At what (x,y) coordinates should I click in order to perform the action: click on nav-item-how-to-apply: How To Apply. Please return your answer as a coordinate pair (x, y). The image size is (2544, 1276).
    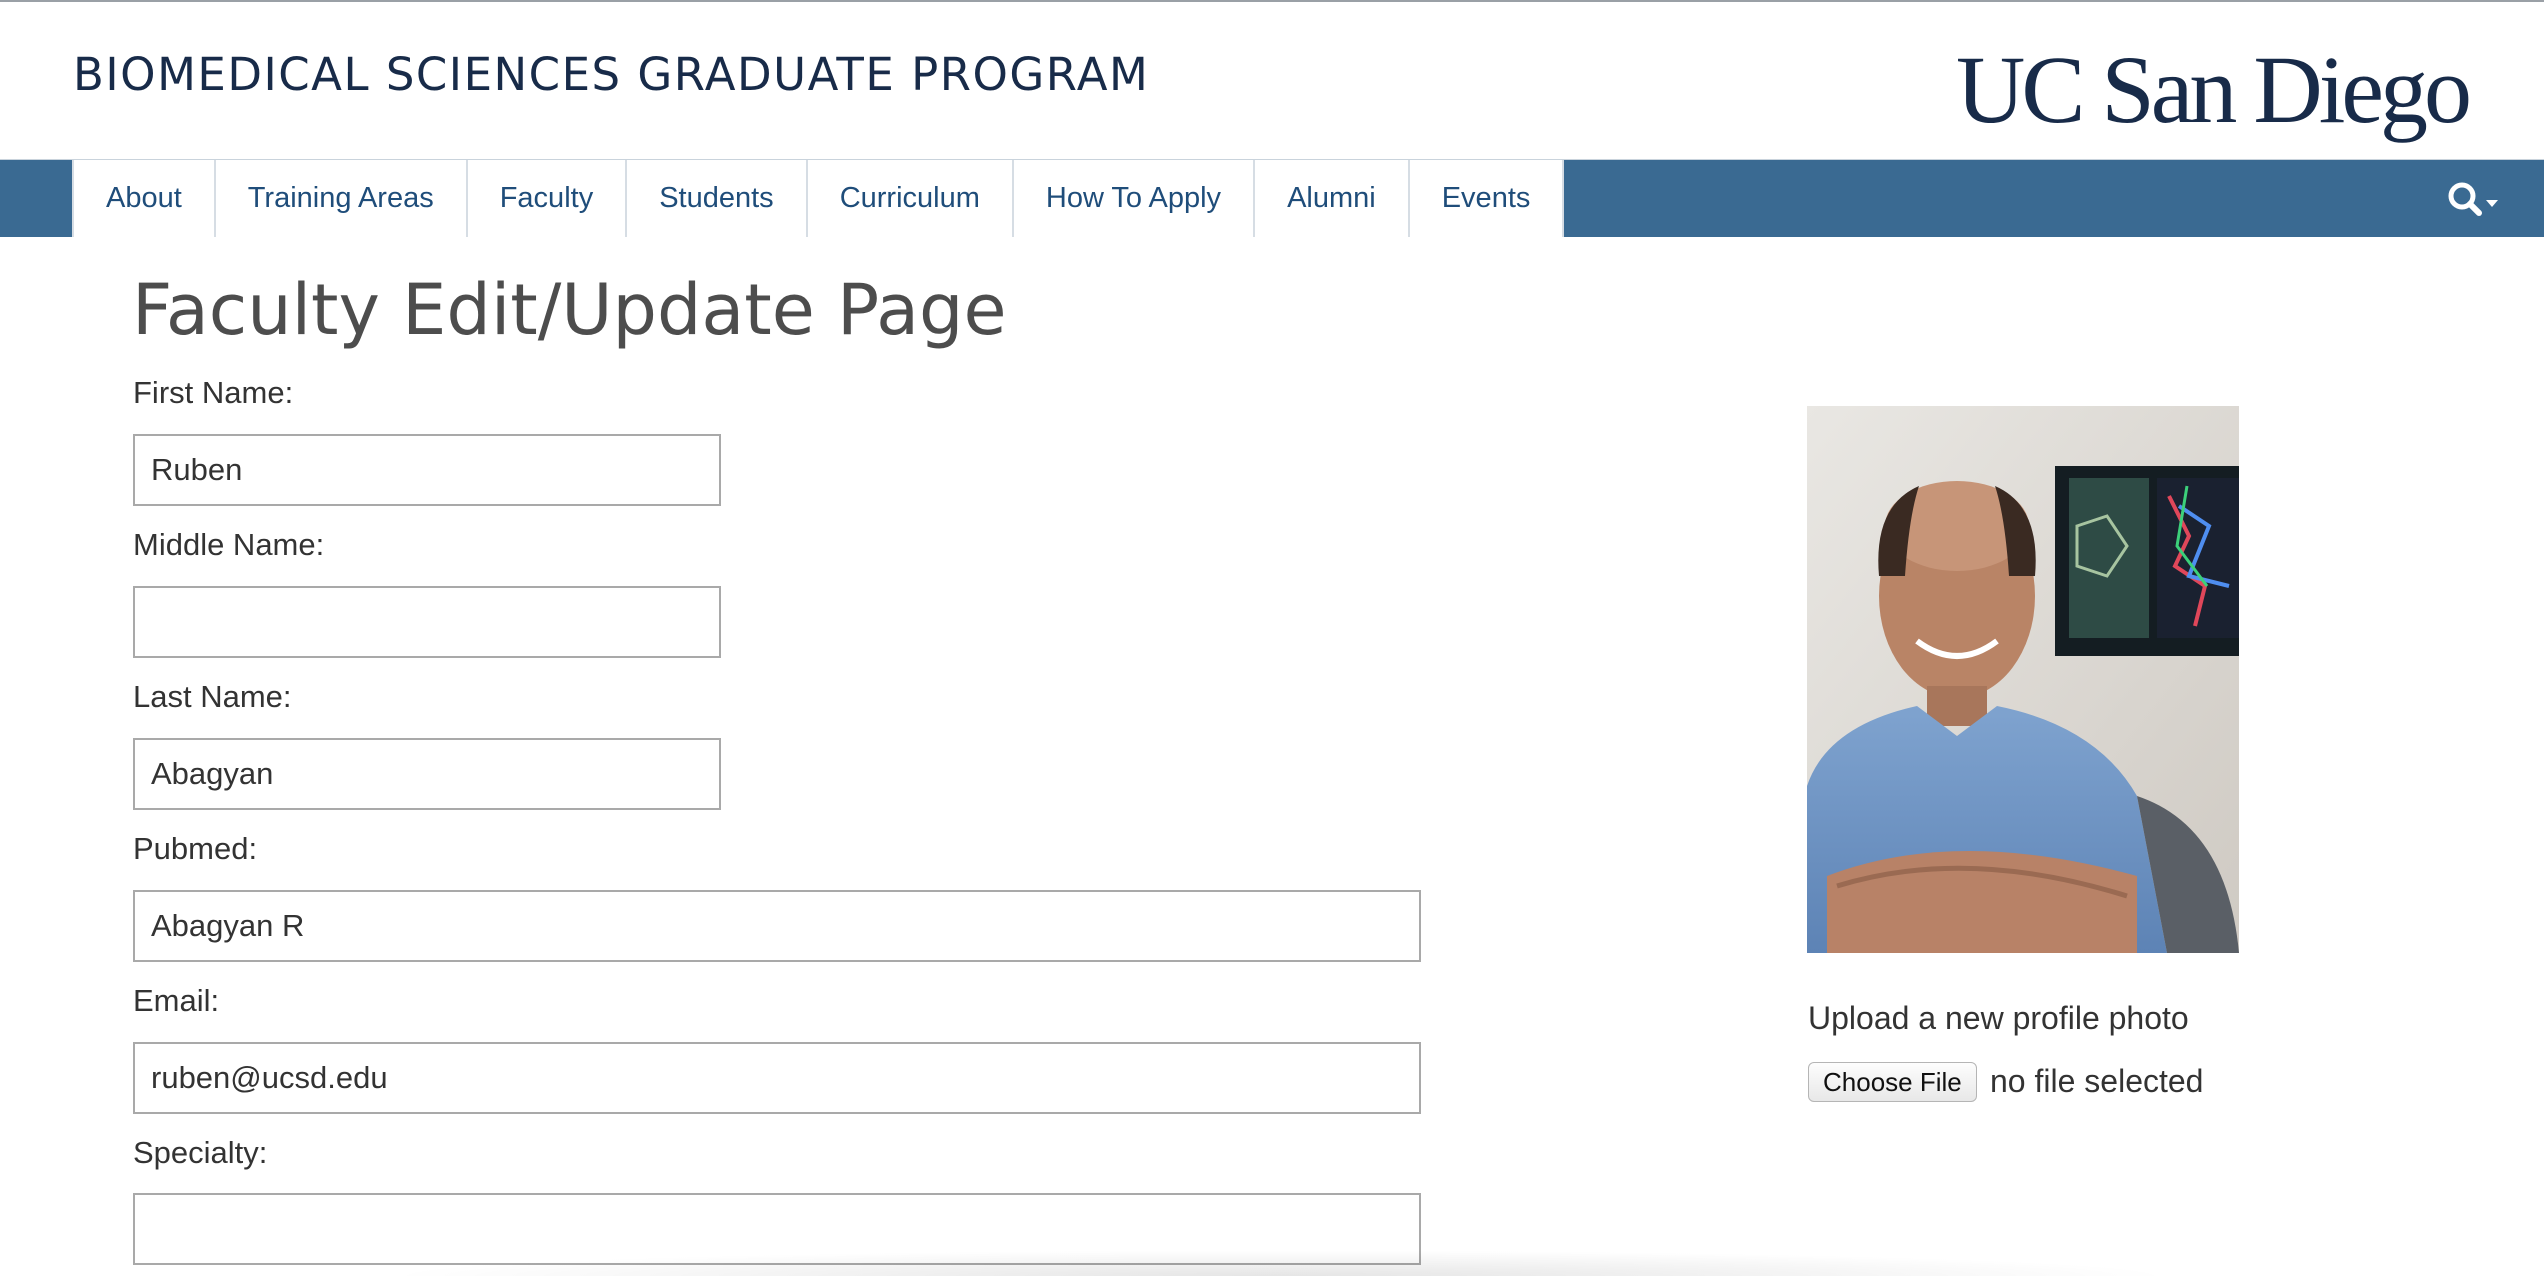
    Looking at the image, I should click on (1135, 198).